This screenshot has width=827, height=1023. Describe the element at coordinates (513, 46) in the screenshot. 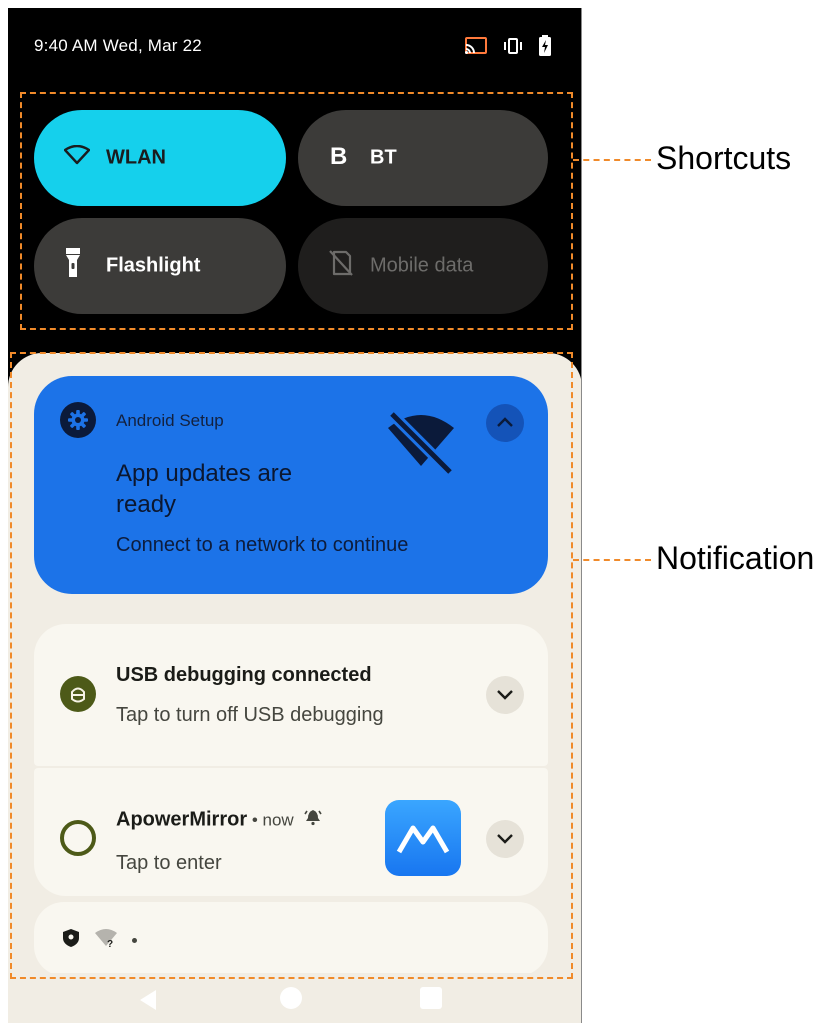

I see `vibrate-icon` at that location.